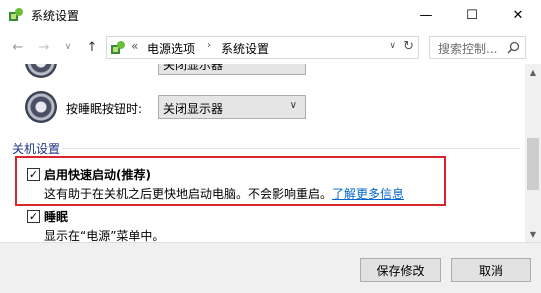 This screenshot has height=293, width=541. Describe the element at coordinates (55, 16) in the screenshot. I see `window-title: 系统设置` at that location.